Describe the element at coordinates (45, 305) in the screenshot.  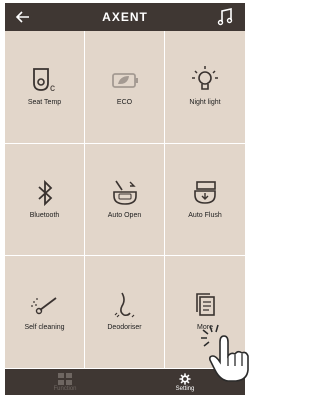
I see `self-cleaning-icon` at that location.